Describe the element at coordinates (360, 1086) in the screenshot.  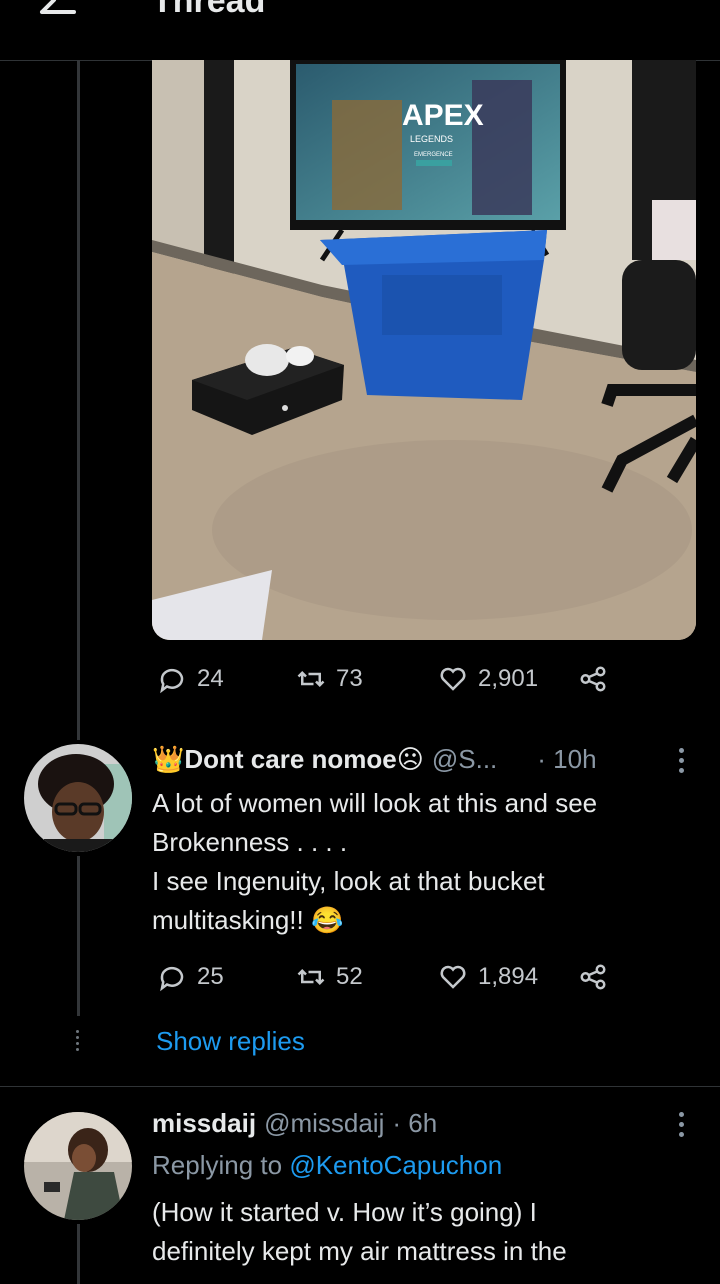
I see `divider` at that location.